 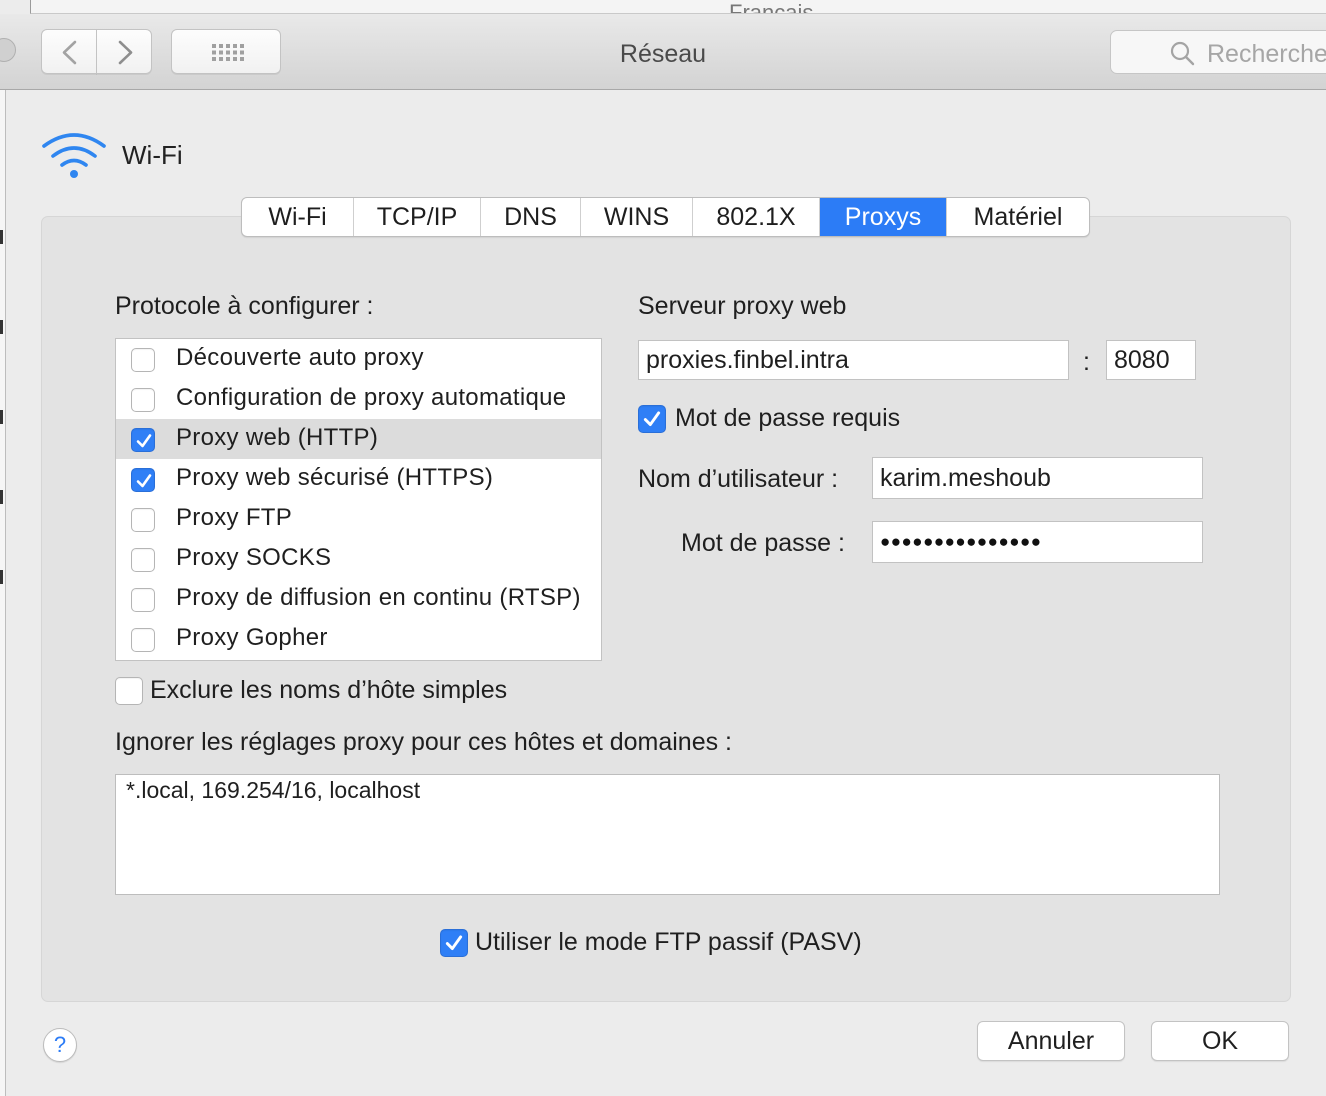 What do you see at coordinates (358, 639) in the screenshot?
I see `protocol-item-gopher: Proxy Gopher` at bounding box center [358, 639].